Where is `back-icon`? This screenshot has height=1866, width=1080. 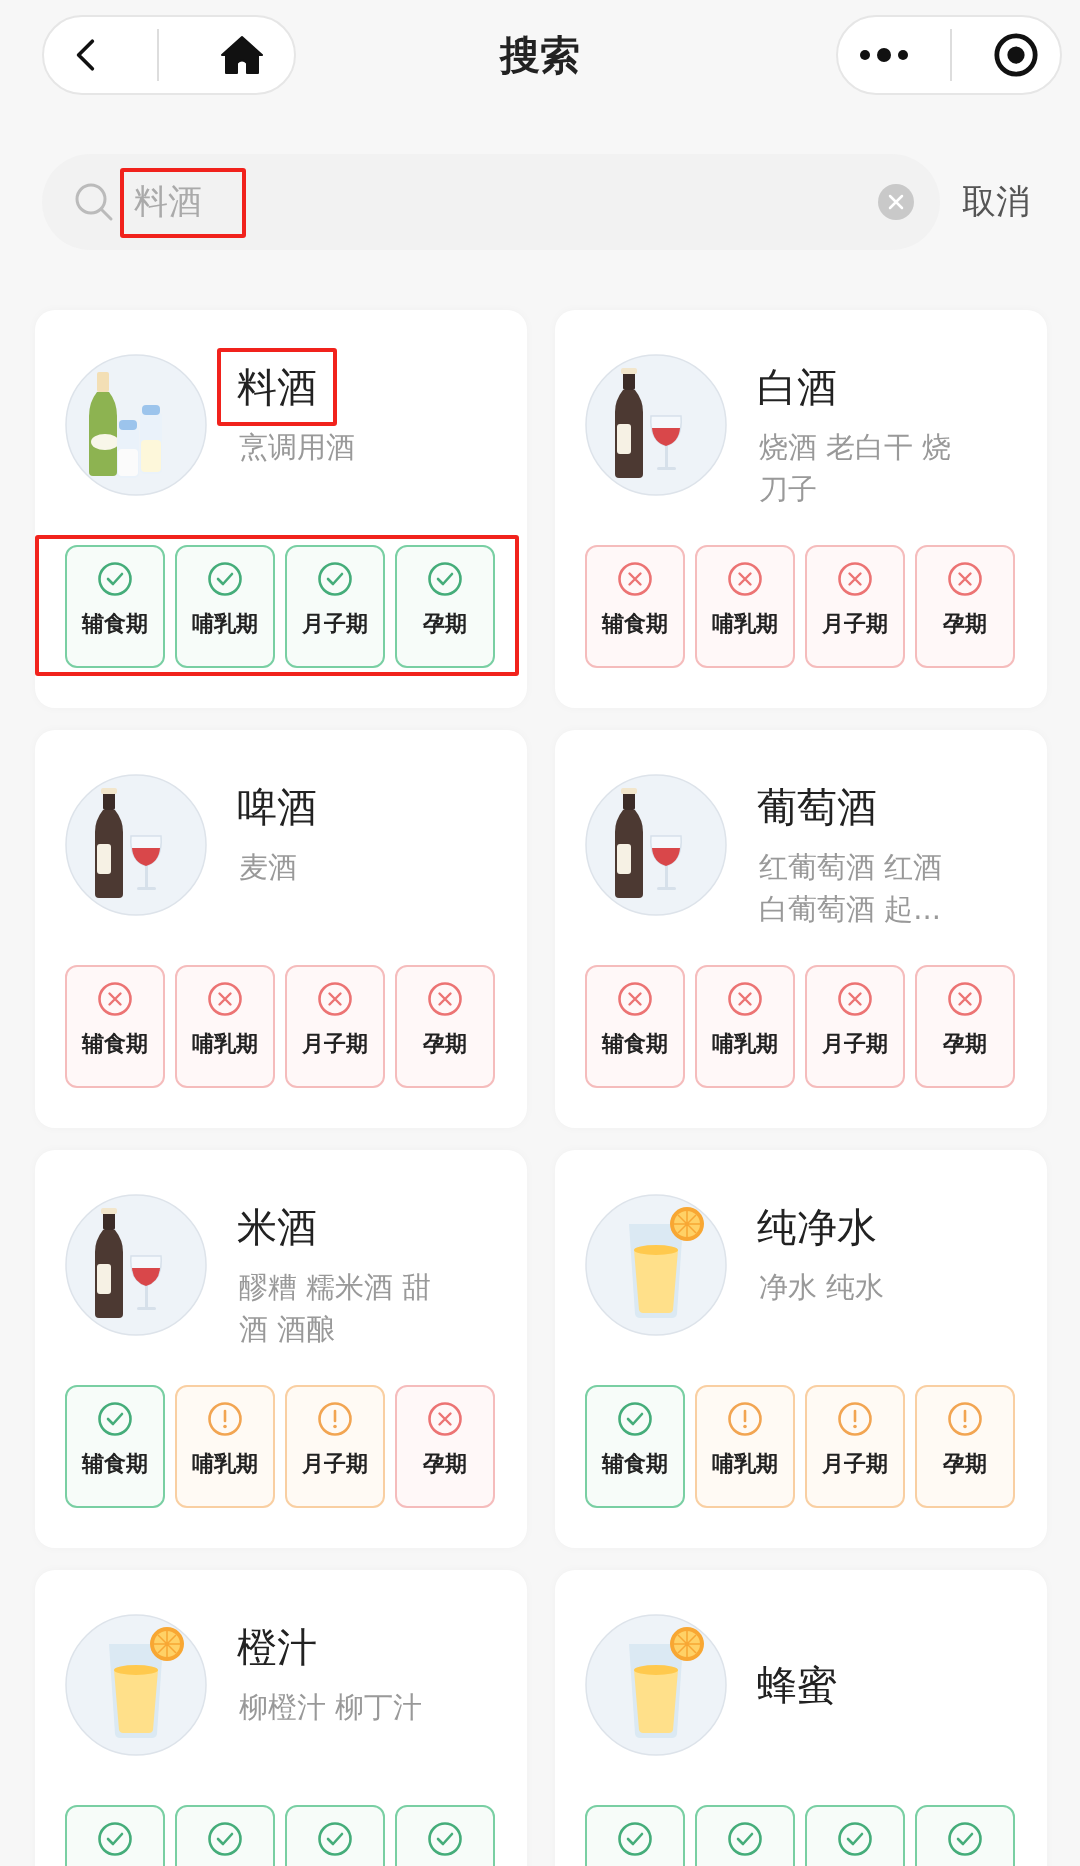
back-icon is located at coordinates (85, 55).